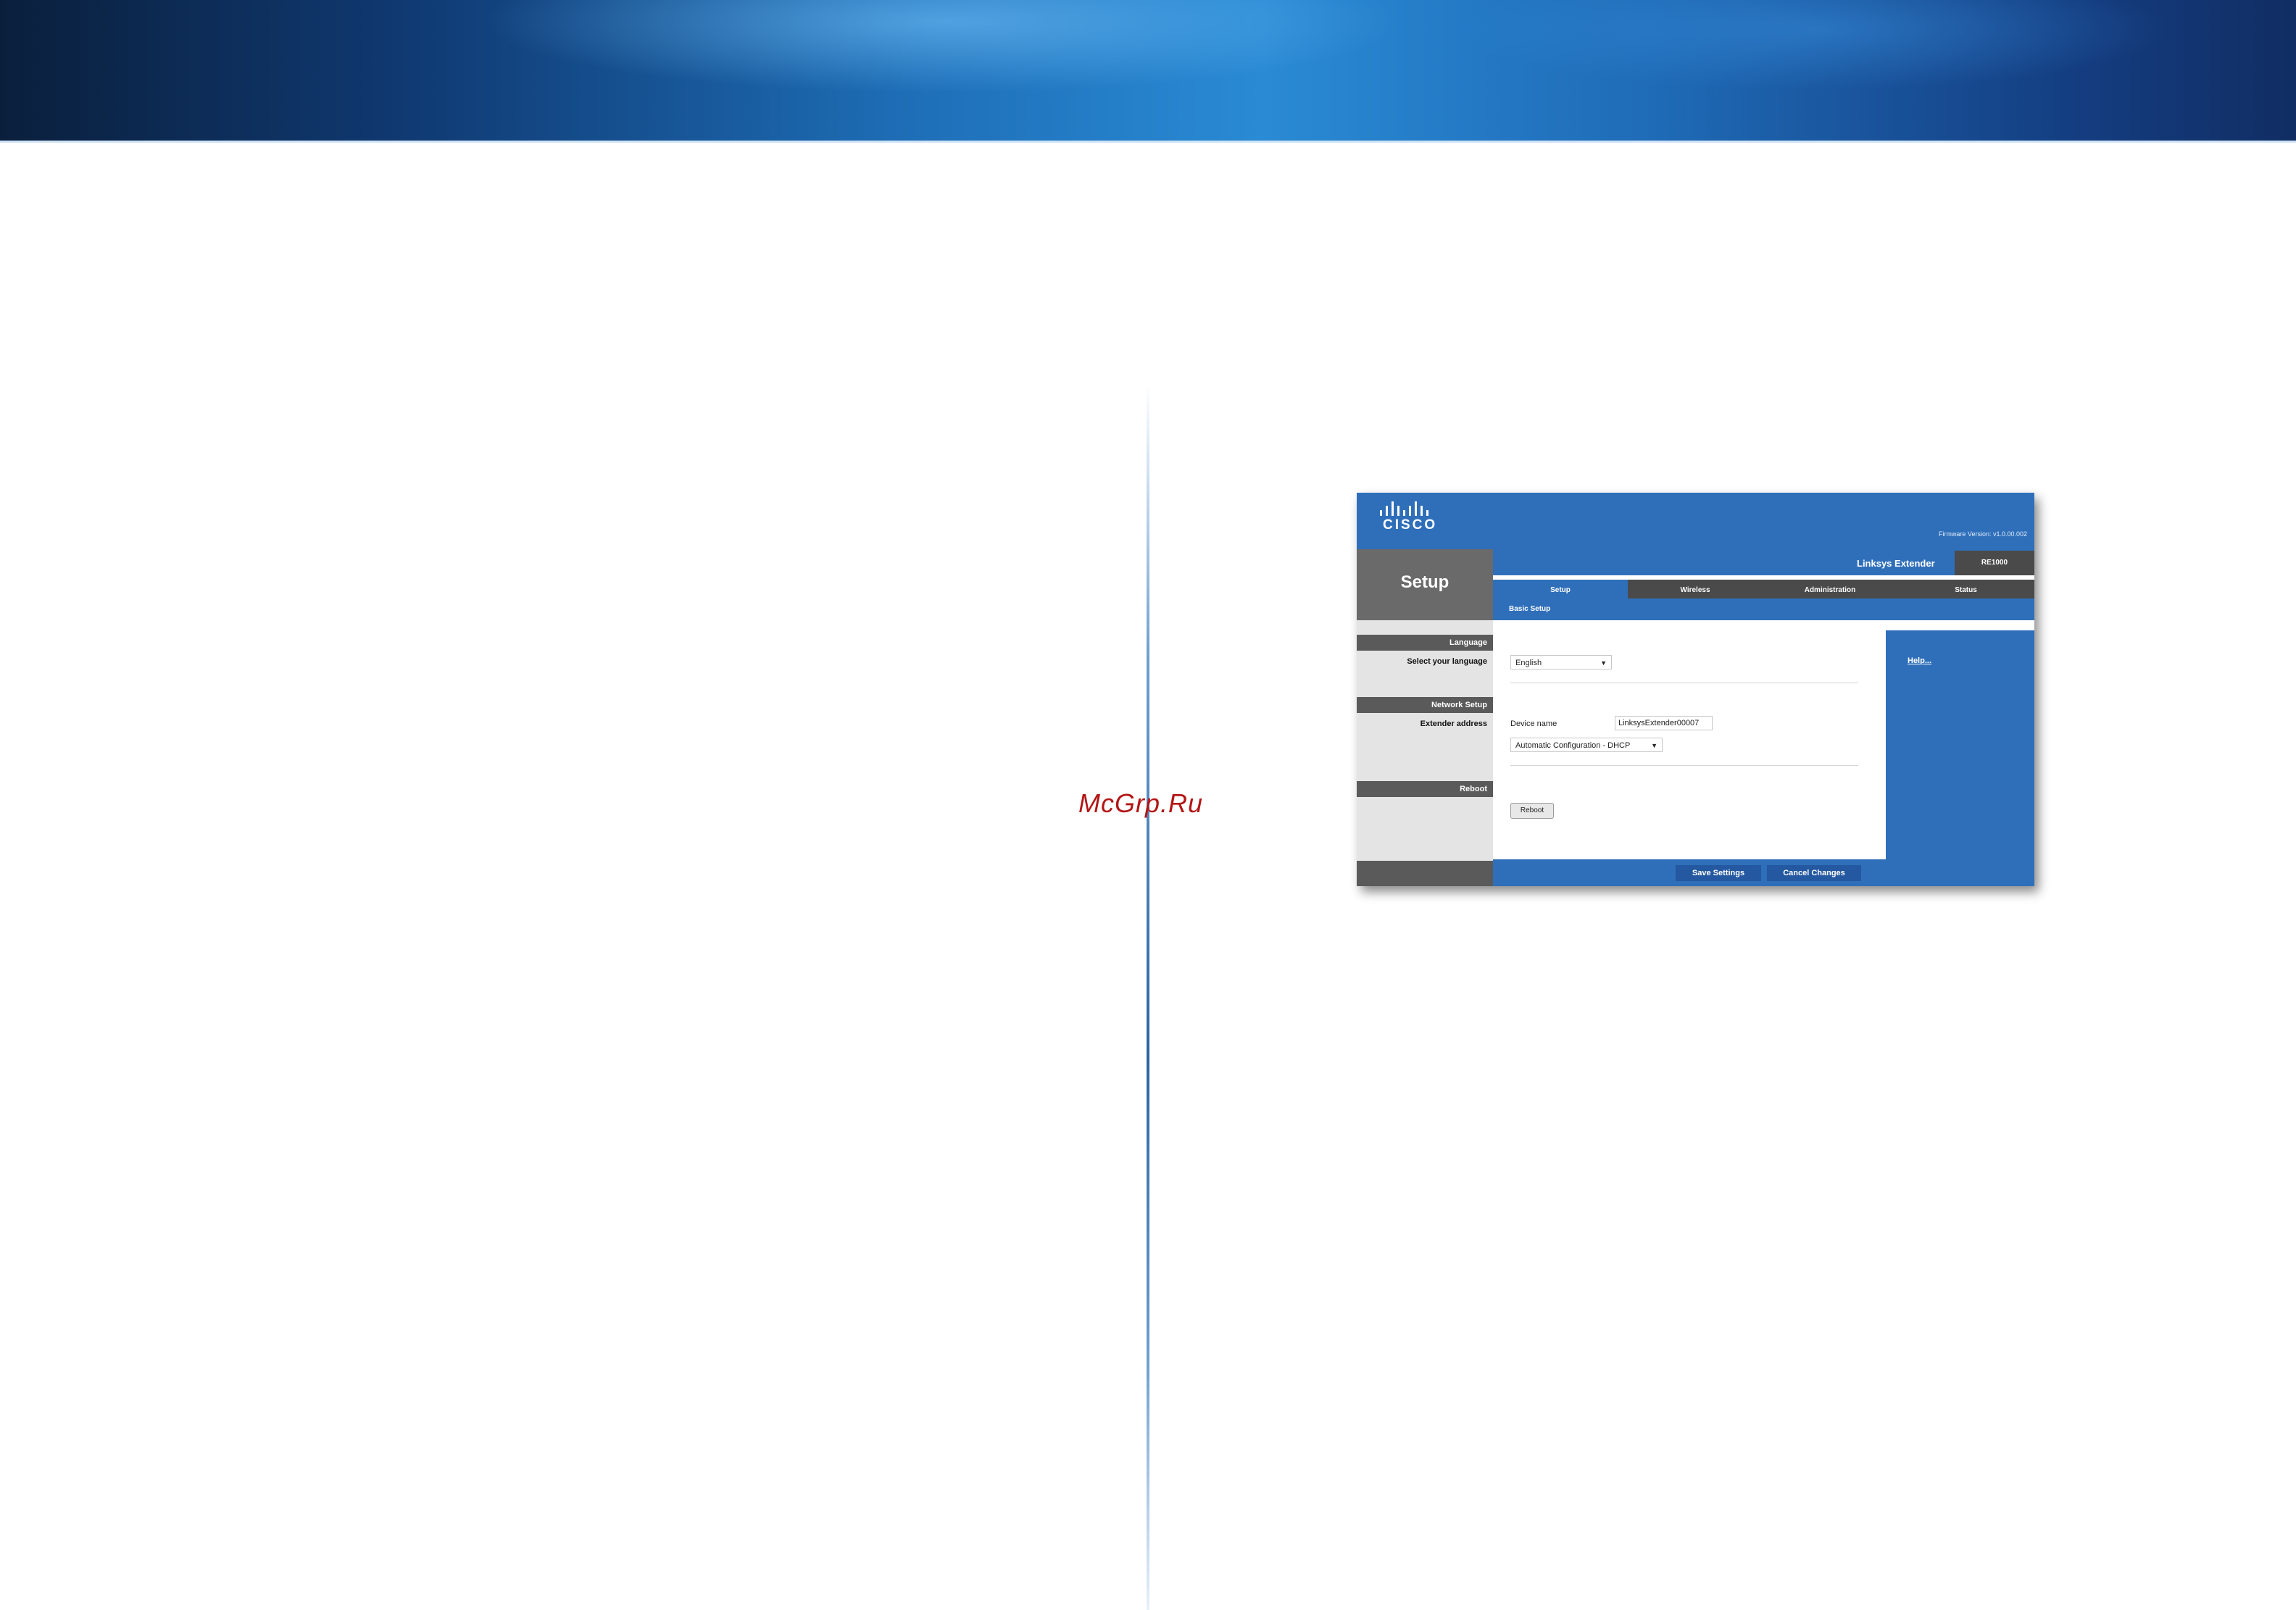 The width and height of the screenshot is (2296, 1610). I want to click on top-band, so click(1763, 562).